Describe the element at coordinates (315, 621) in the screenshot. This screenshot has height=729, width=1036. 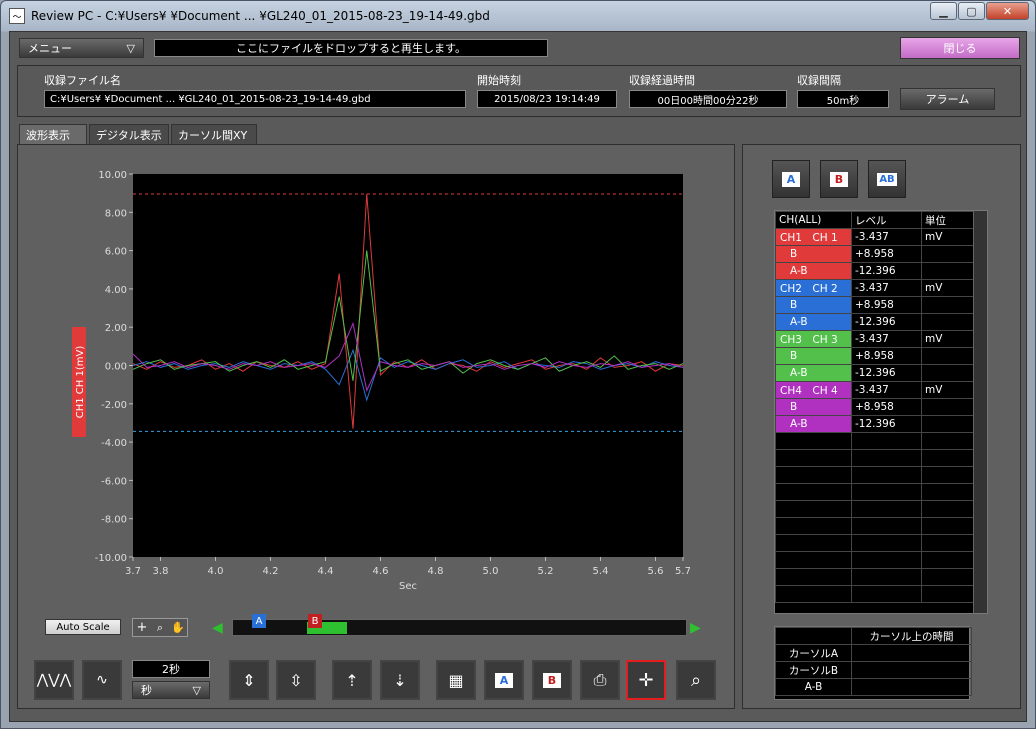
I see `cursor-b-marker: B` at that location.